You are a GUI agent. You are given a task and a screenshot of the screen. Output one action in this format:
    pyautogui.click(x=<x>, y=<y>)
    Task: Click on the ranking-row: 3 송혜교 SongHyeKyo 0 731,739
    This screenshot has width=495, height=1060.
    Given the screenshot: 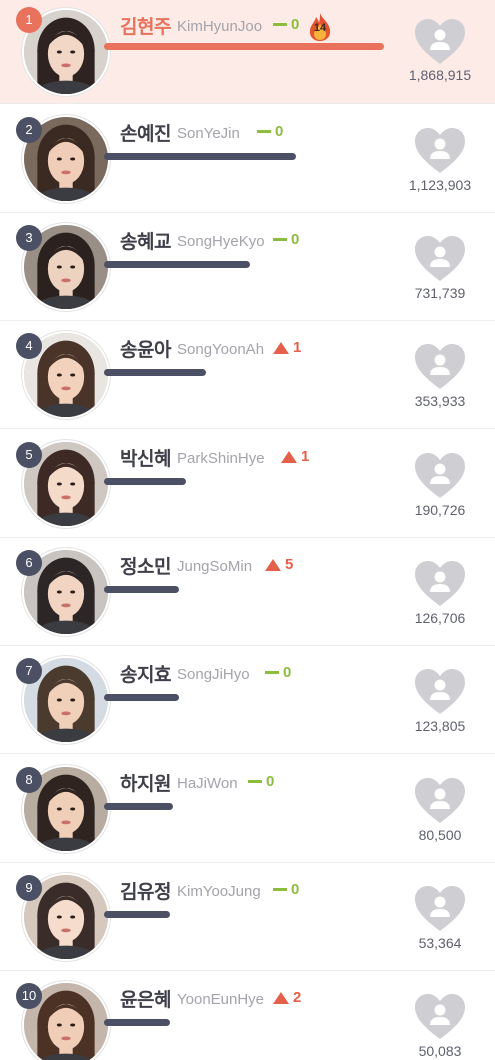 What is the action you would take?
    pyautogui.click(x=247, y=267)
    